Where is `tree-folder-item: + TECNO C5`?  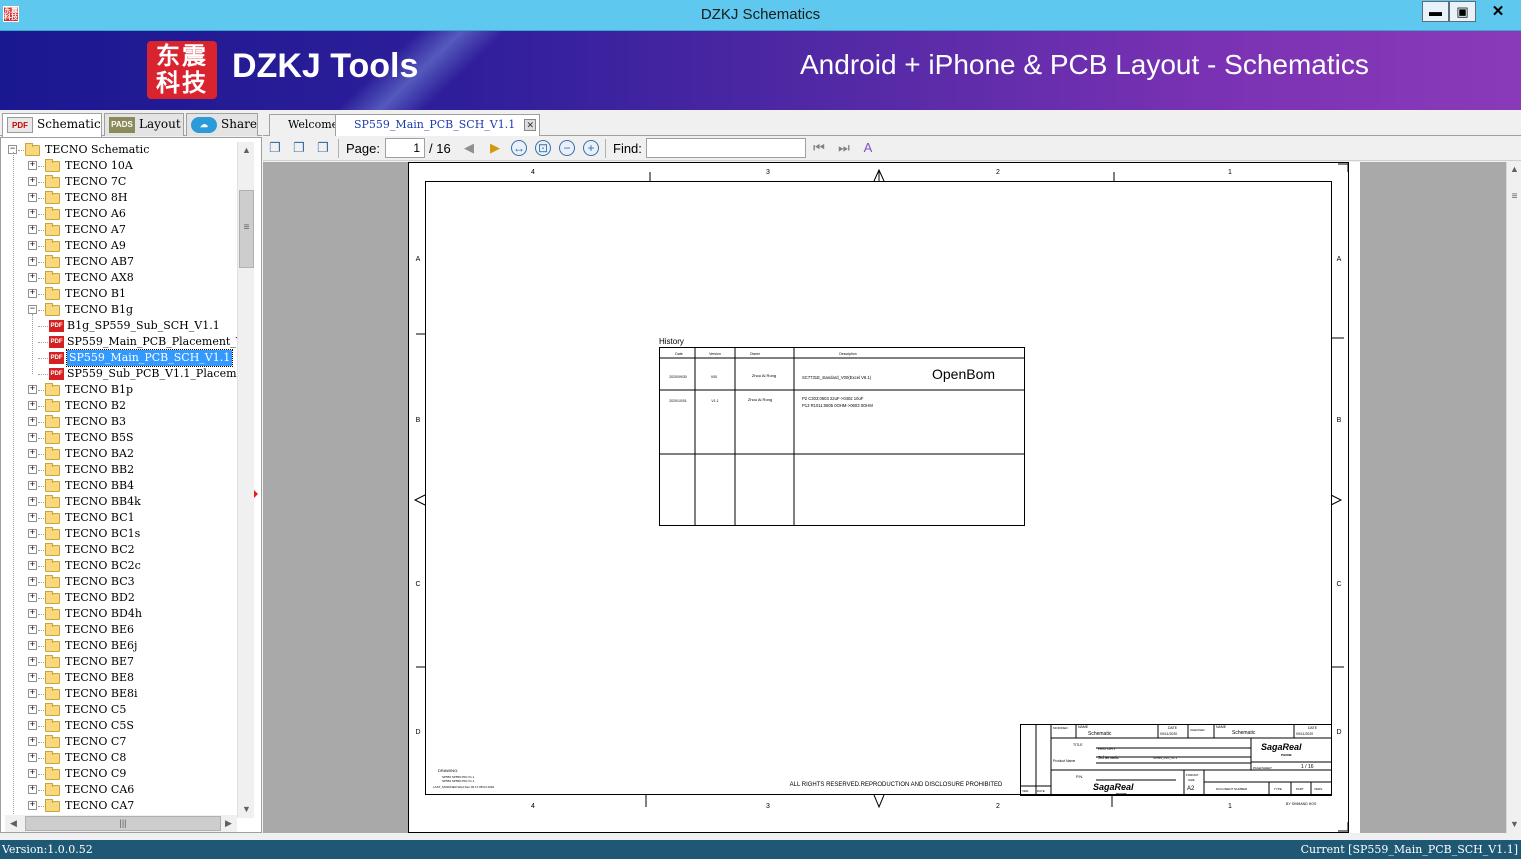
tree-folder-item: + TECNO C5 is located at coordinates (119, 710).